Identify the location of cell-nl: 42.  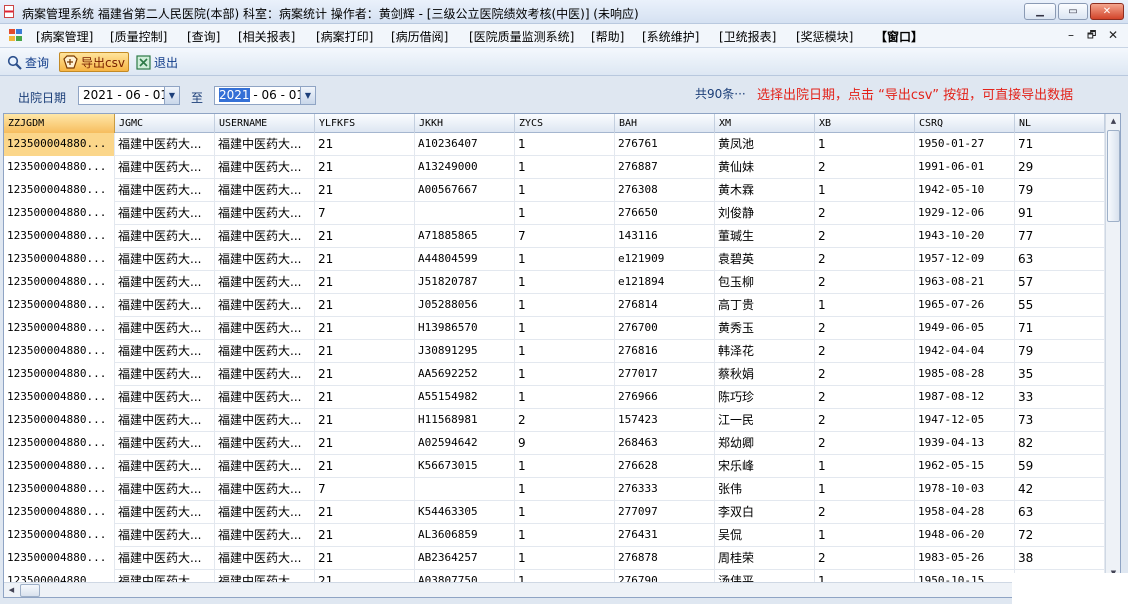
(1060, 489).